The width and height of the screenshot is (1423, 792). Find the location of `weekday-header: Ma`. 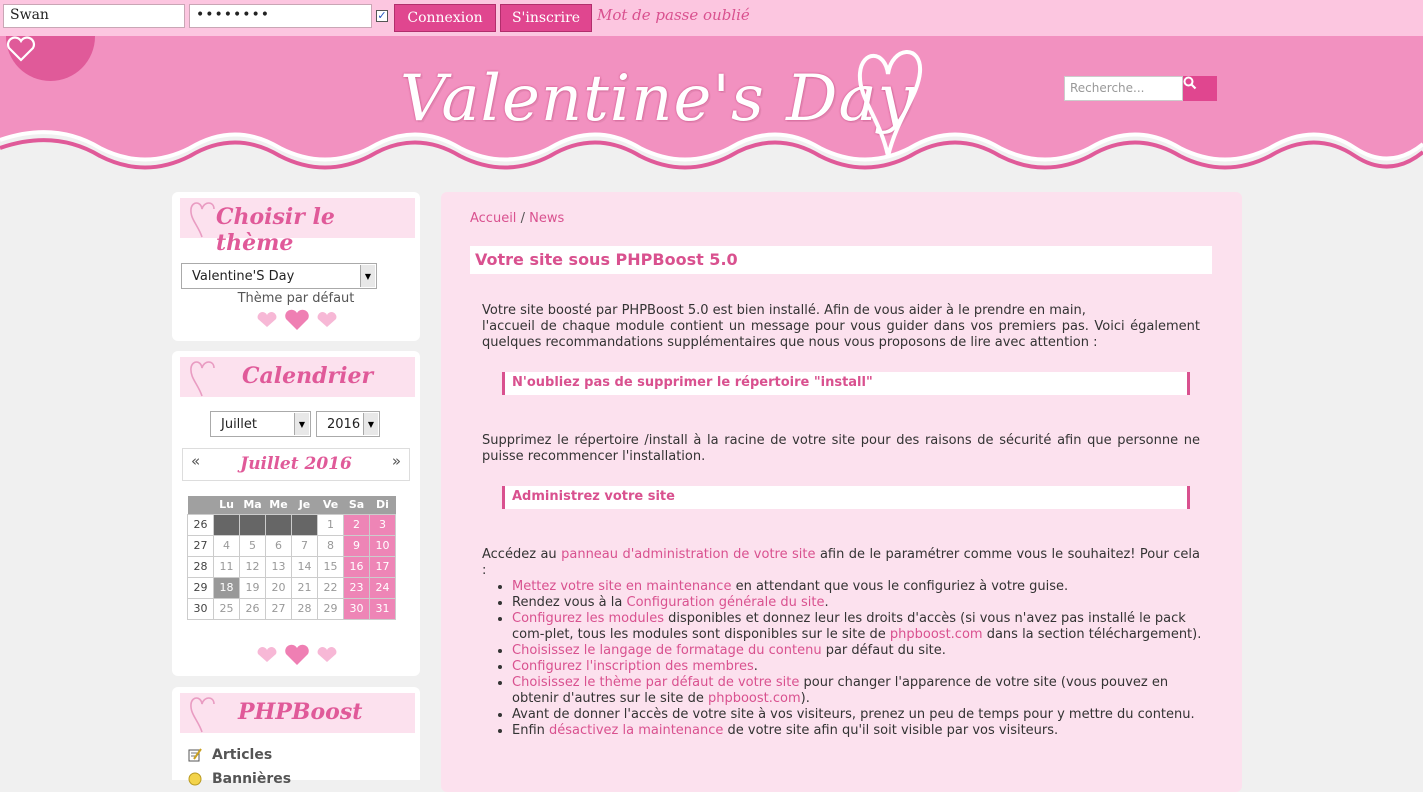

weekday-header: Ma is located at coordinates (252, 505).